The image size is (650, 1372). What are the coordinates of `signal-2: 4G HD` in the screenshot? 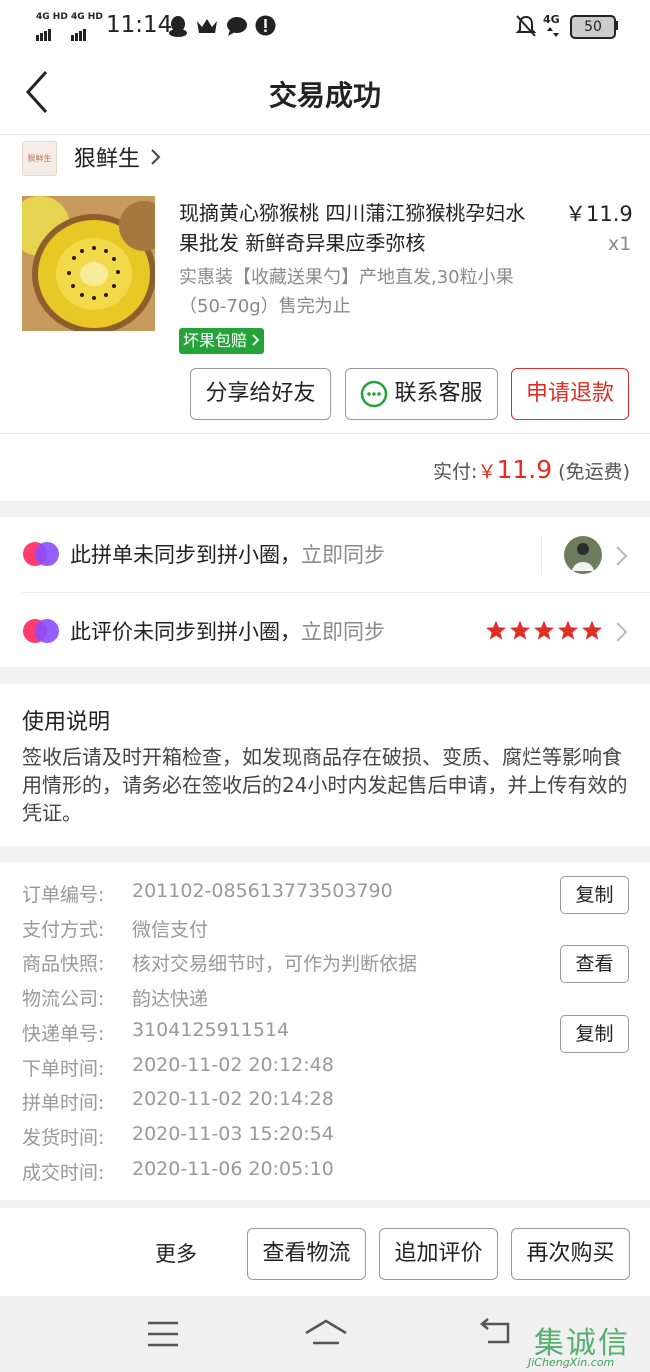 It's located at (87, 26).